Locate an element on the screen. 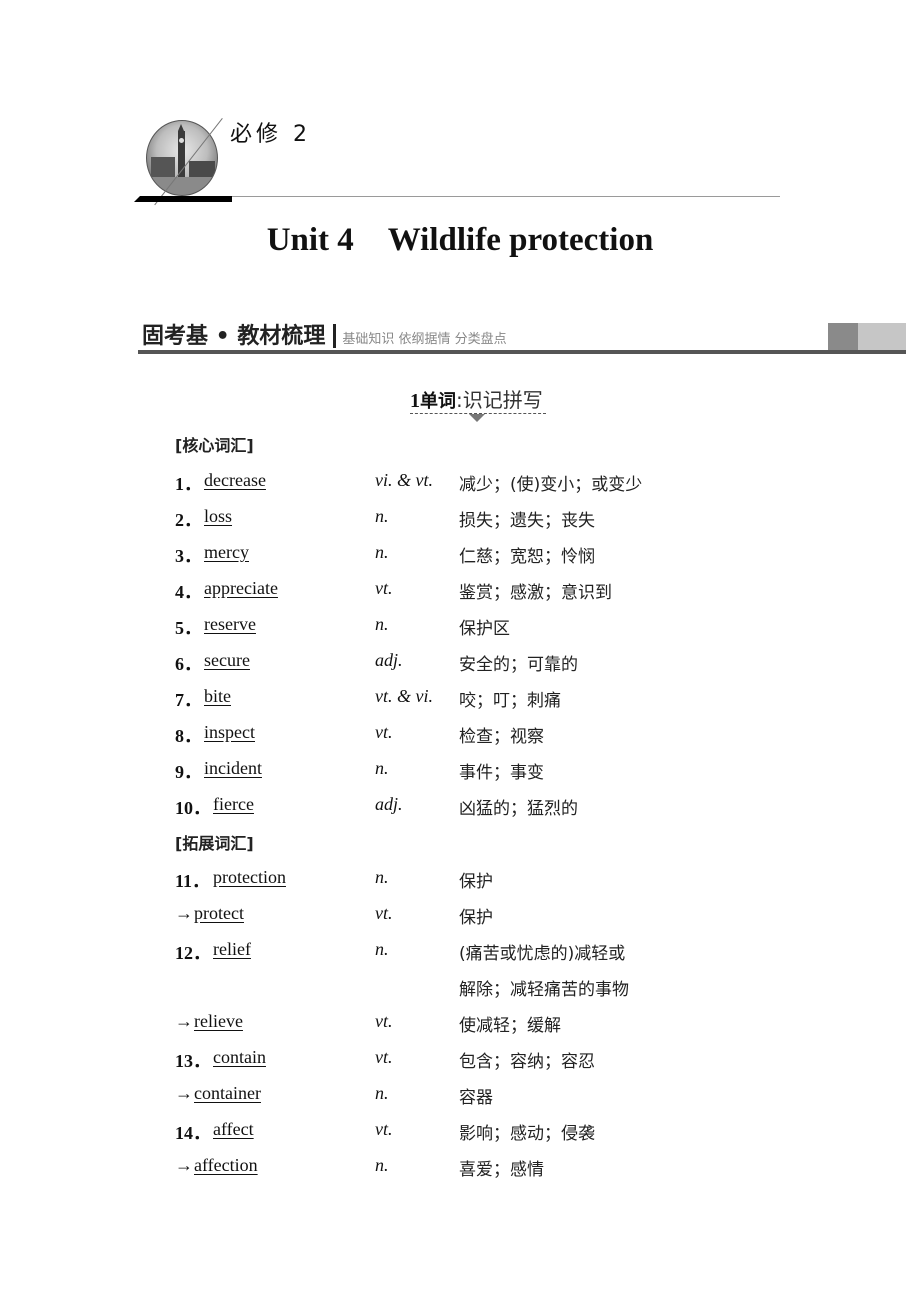  vocab-word: mercy is located at coordinates (226, 552).